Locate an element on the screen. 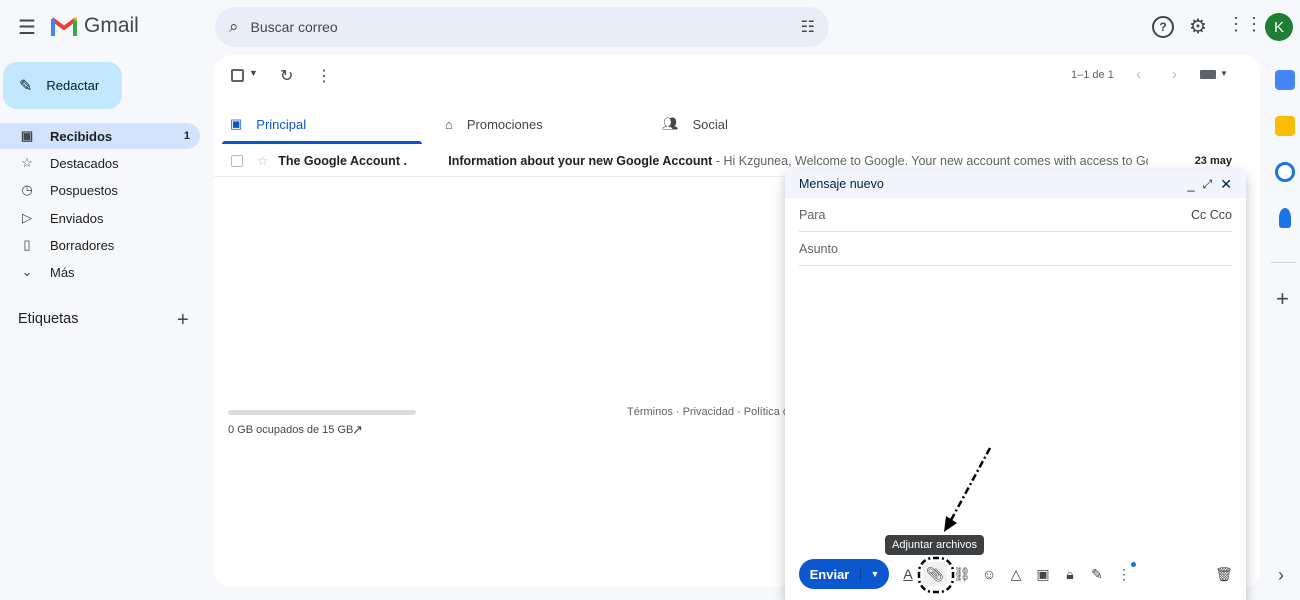 The height and width of the screenshot is (600, 1300). get-addons-icon: + is located at coordinates (1282, 299).